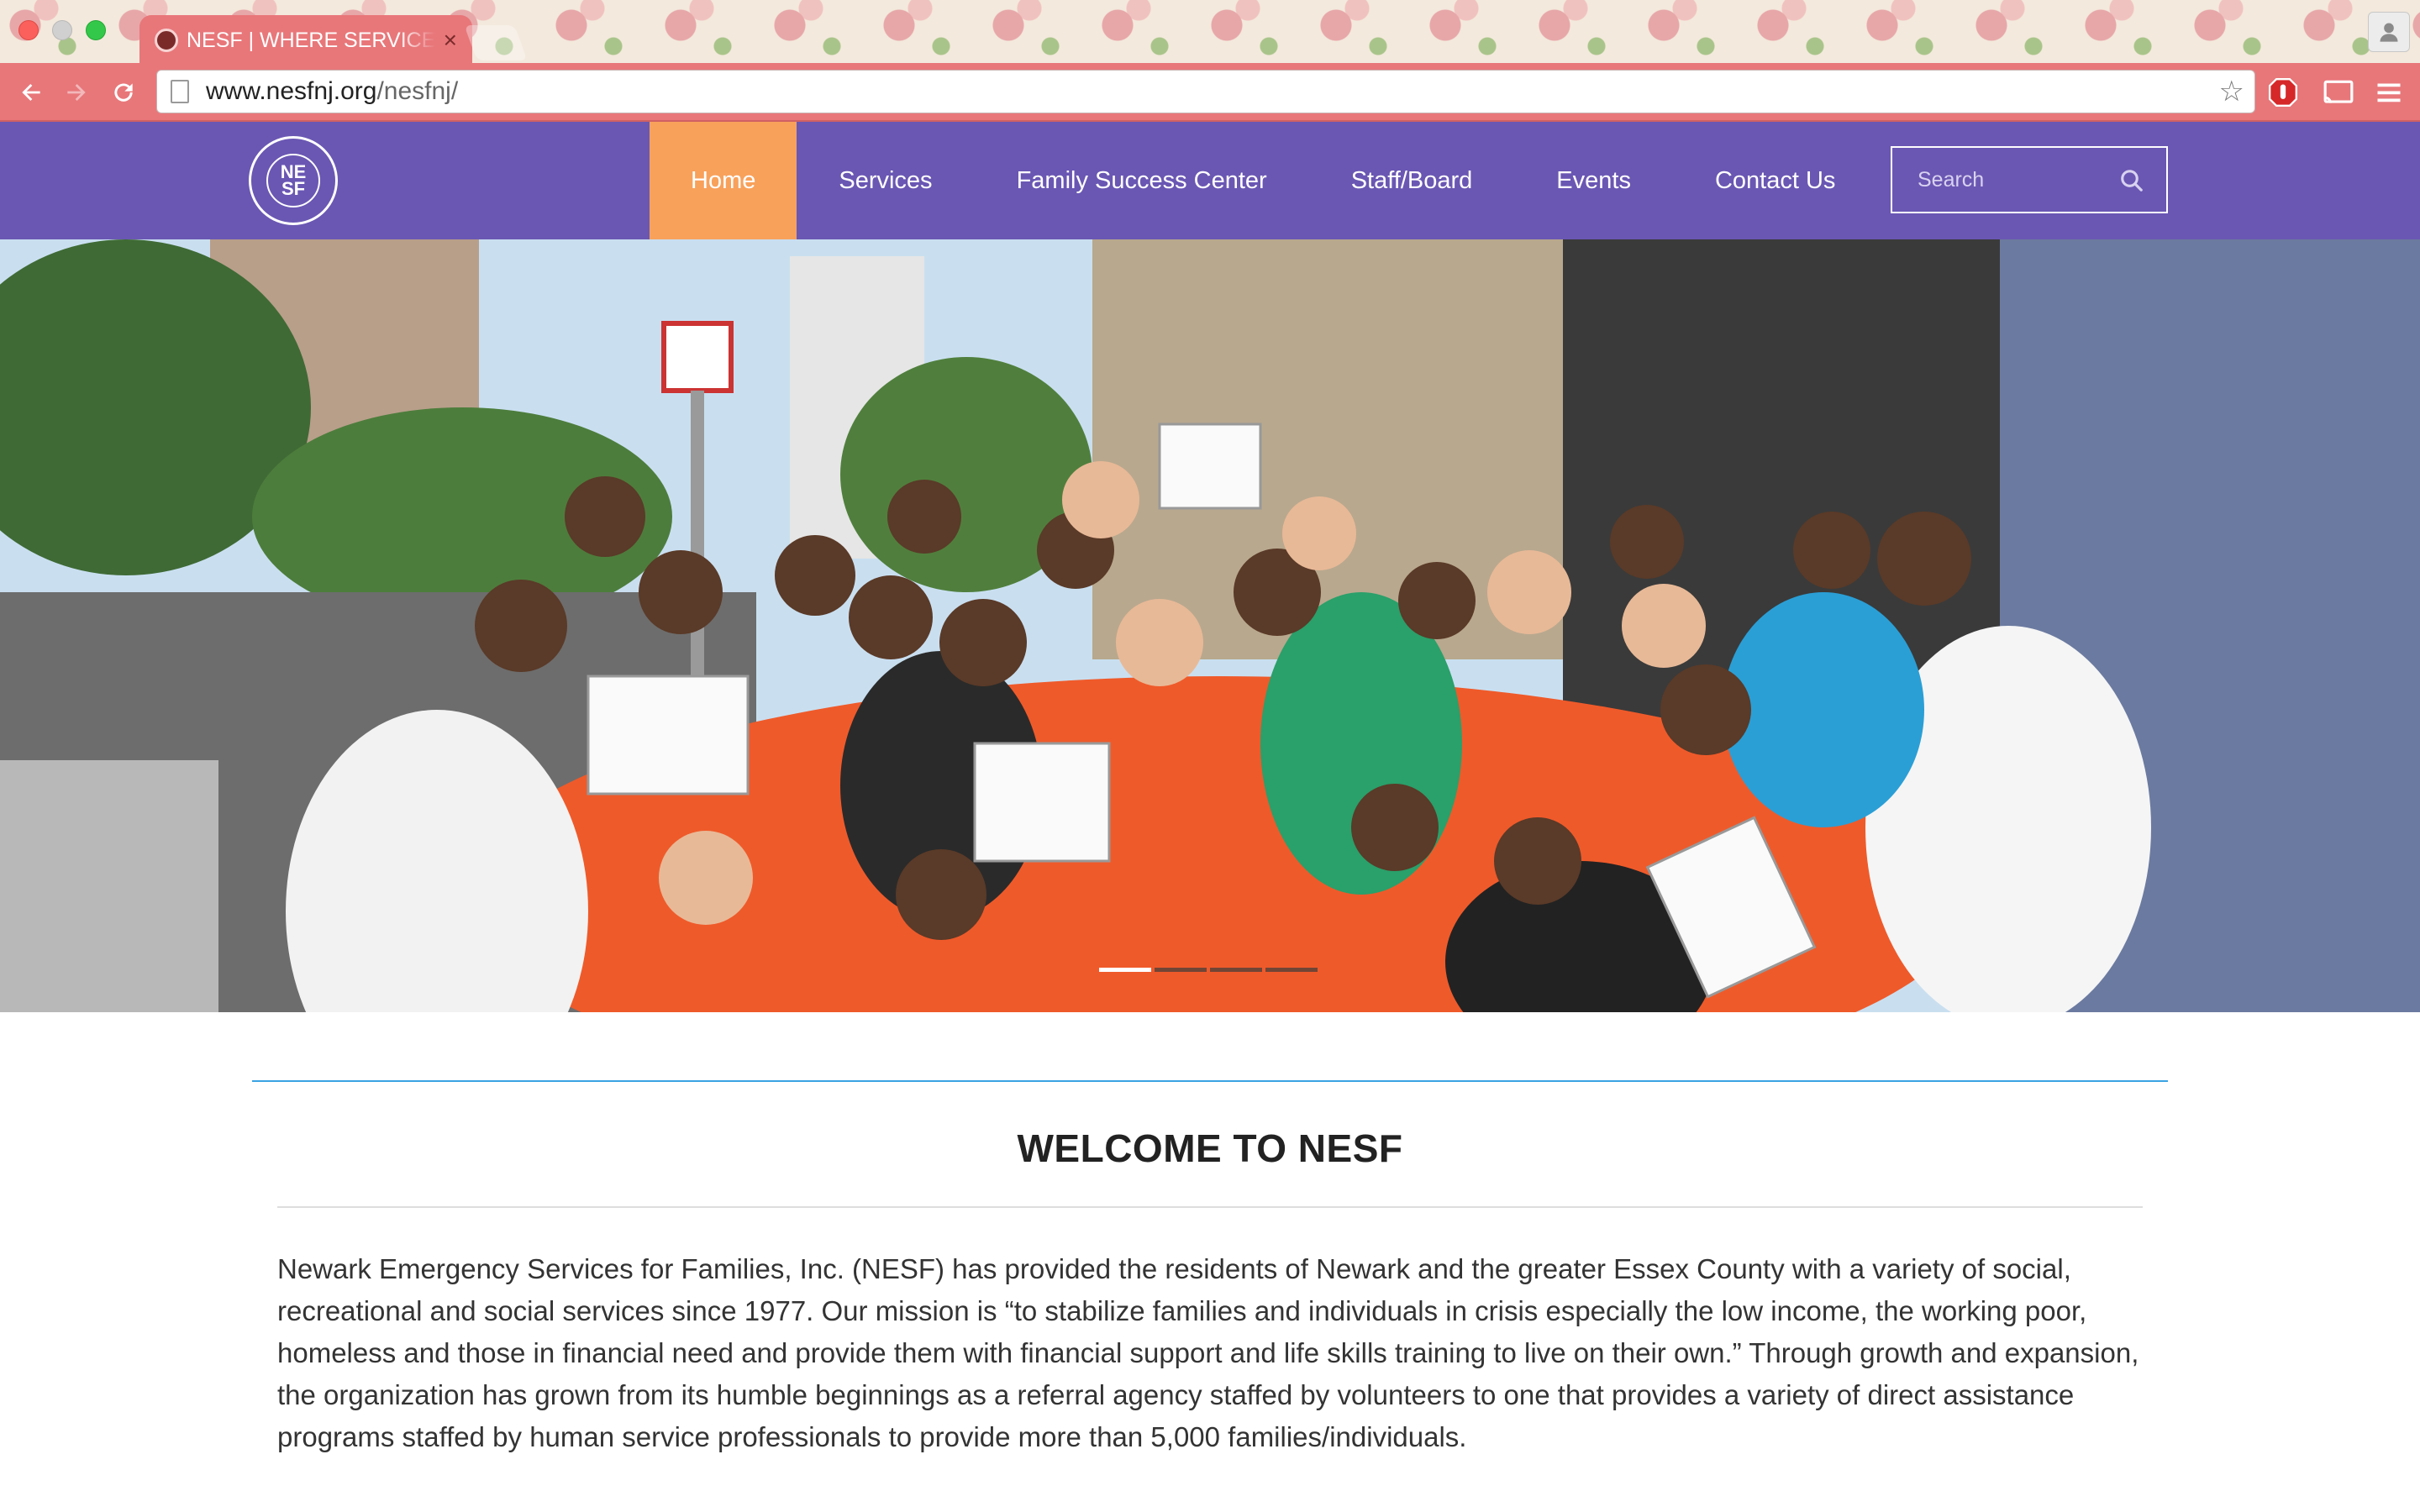  Describe the element at coordinates (1142, 180) in the screenshot. I see `nav-family-success-center: Family Success Center` at that location.